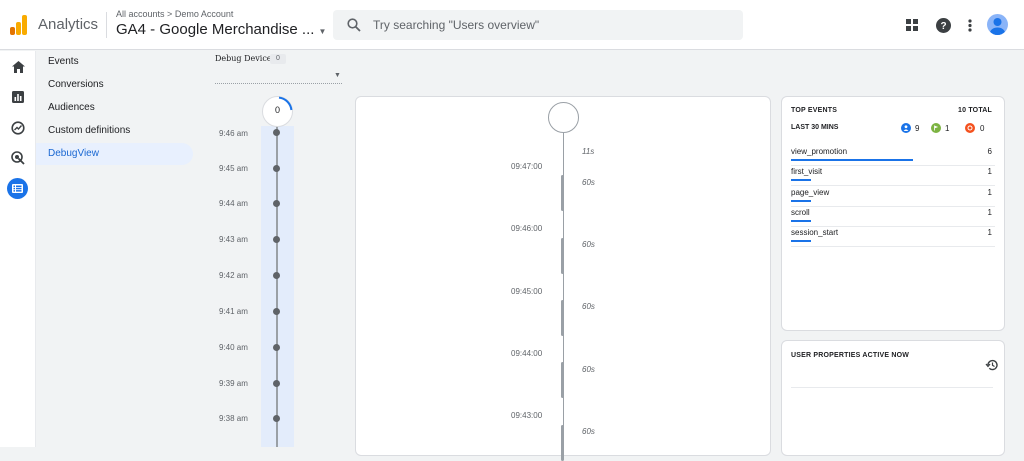 The image size is (1024, 461). Describe the element at coordinates (947, 128) in the screenshot. I see `conversions-count: 1` at that location.